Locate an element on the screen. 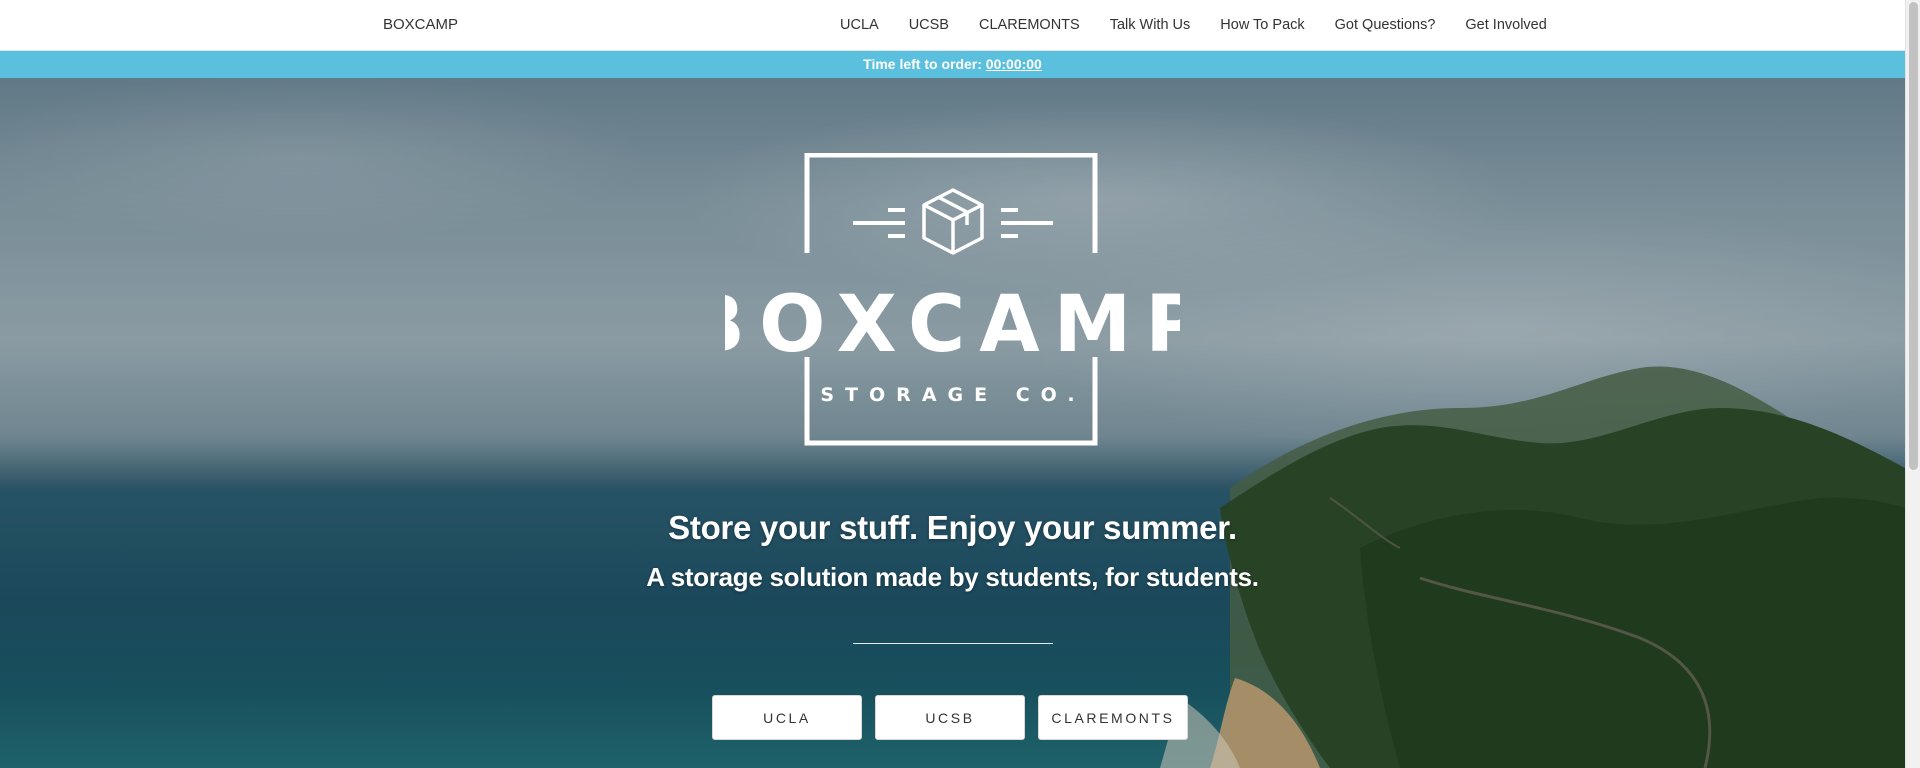  nav-item-ucsb: UCSB is located at coordinates (929, 25).